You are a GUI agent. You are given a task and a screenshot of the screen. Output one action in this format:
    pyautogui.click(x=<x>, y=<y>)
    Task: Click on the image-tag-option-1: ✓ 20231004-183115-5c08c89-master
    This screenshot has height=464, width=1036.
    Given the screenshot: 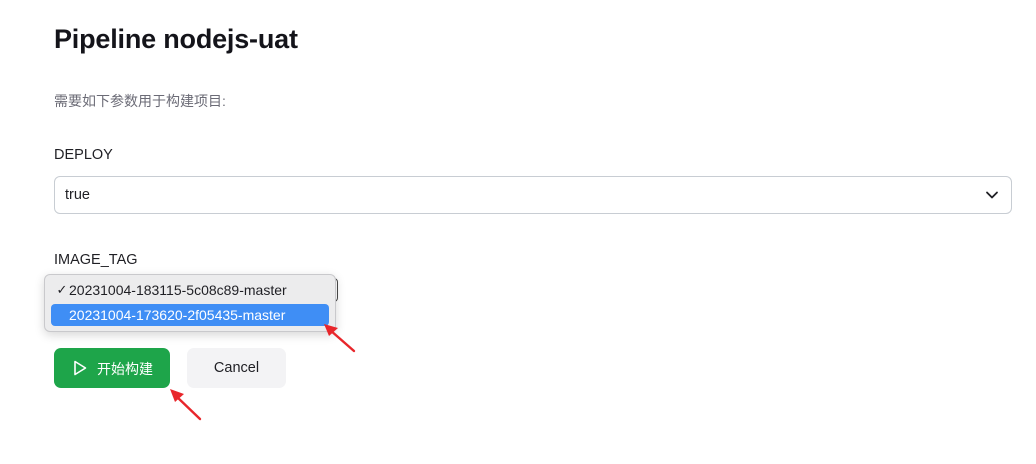 What is the action you would take?
    pyautogui.click(x=190, y=290)
    